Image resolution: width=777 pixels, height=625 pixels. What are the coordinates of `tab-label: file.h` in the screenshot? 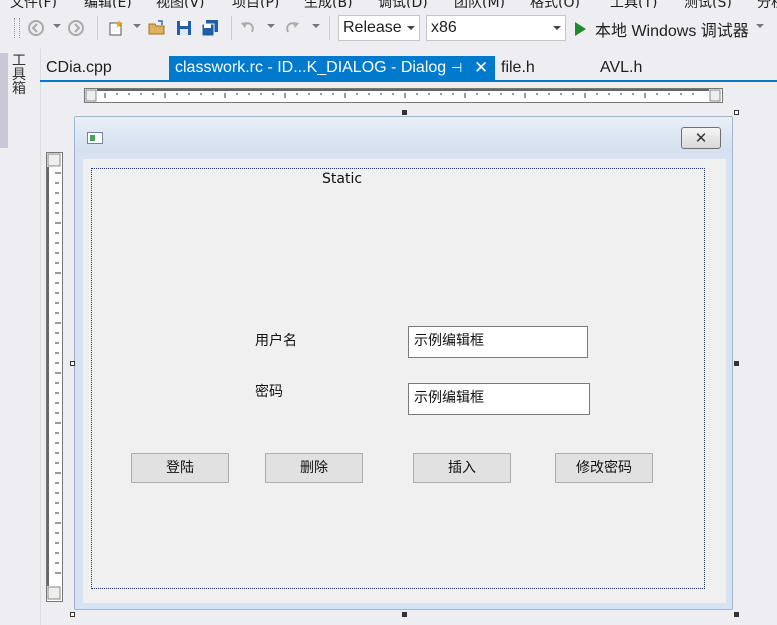 It's located at (518, 67).